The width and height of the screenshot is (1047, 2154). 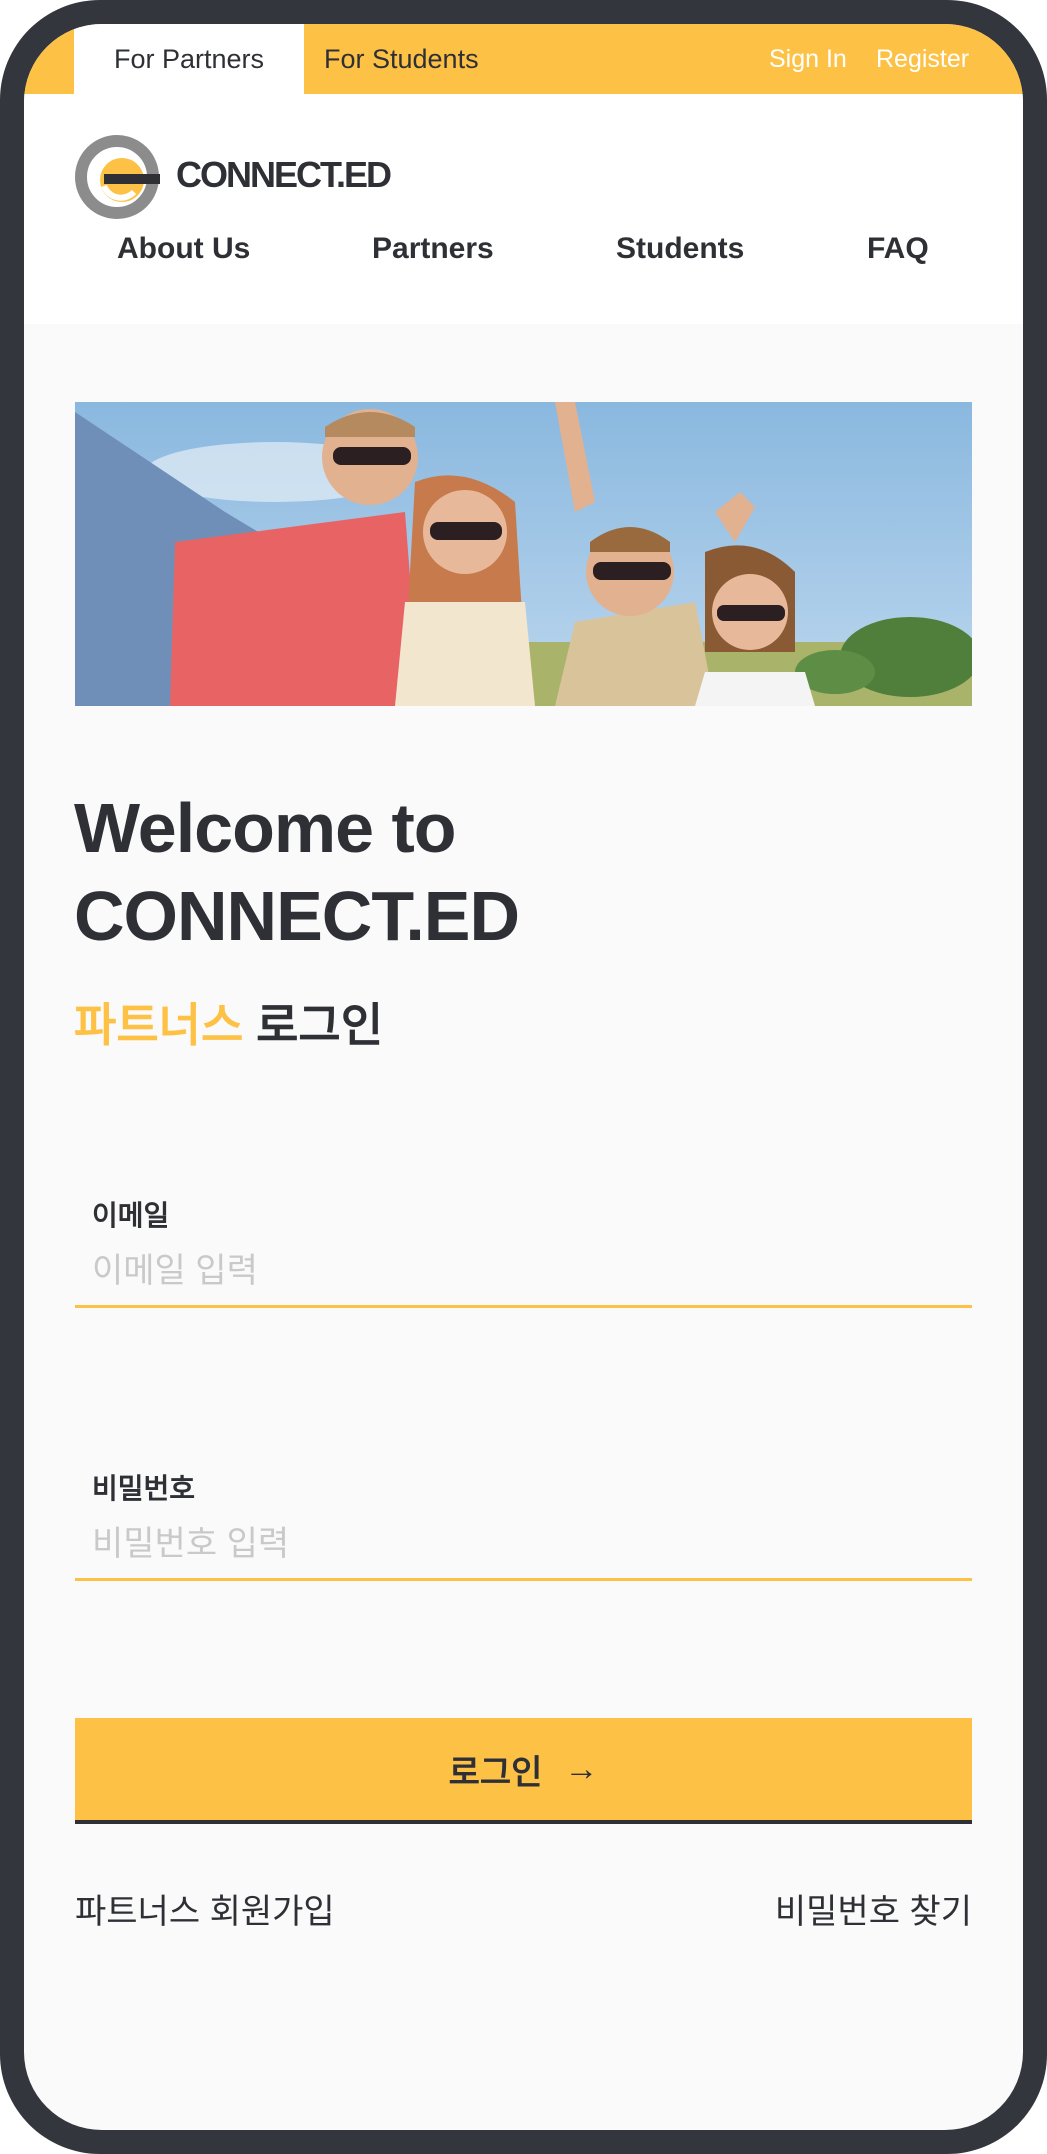 I want to click on tab-for-students: For Students, so click(x=414, y=59).